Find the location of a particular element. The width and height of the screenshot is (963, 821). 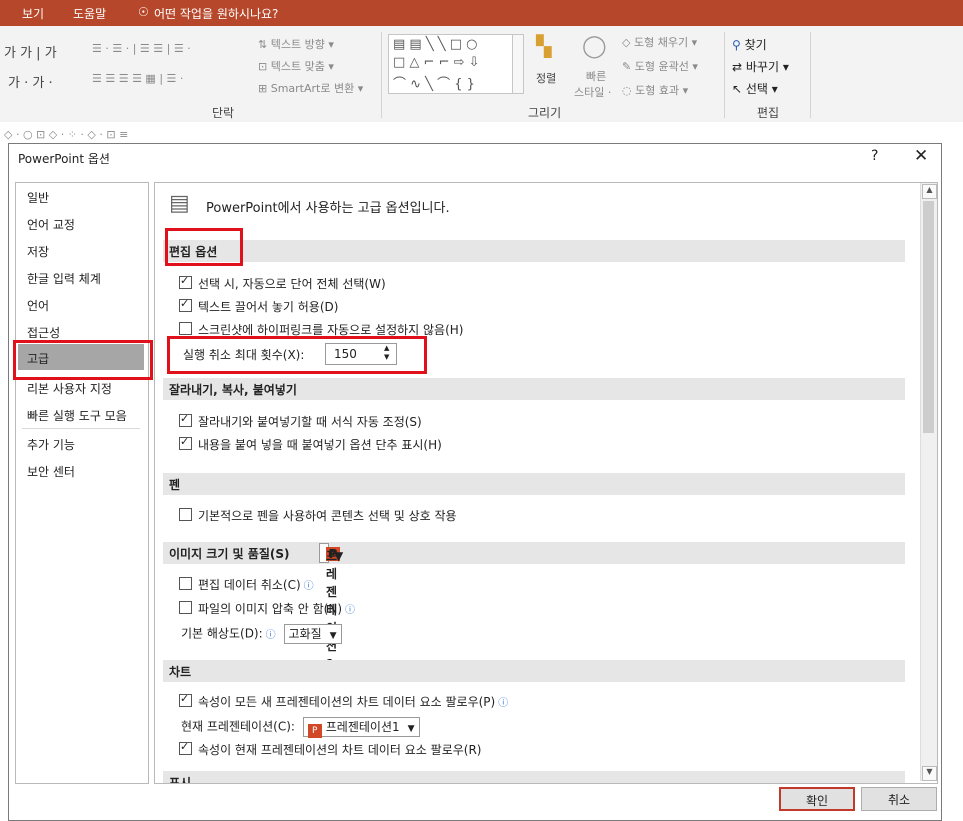

editing-group-label: 편집 is located at coordinates (768, 113).